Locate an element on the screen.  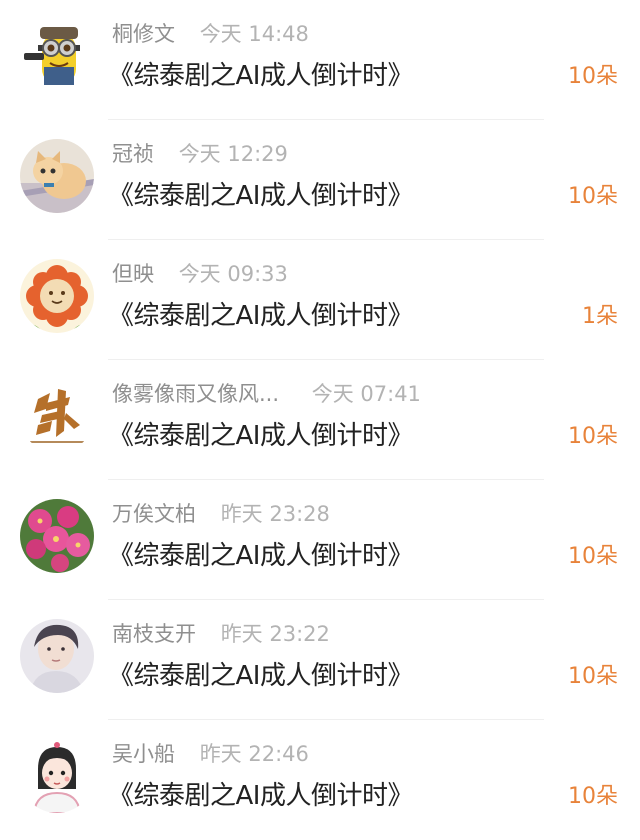
list-item: 冠祯 今天 12:29 《综泰剧之AI成人倒计时》 10朵 is located at coordinates (320, 180).